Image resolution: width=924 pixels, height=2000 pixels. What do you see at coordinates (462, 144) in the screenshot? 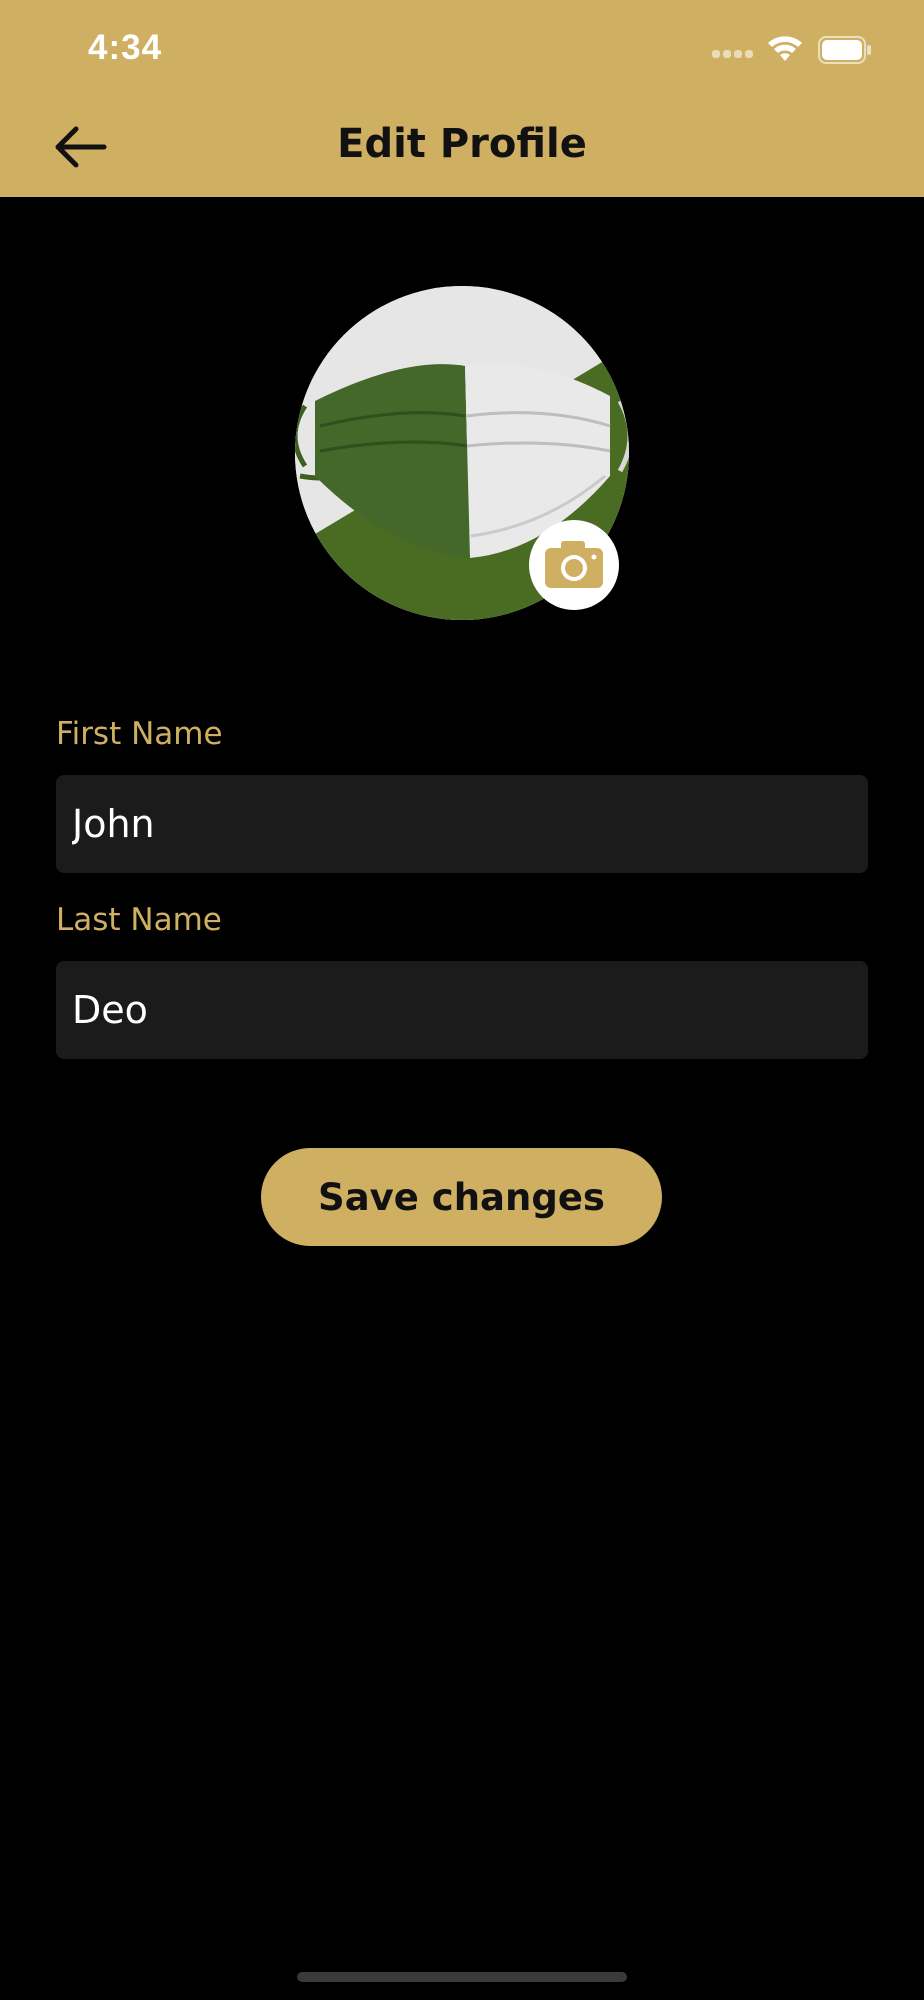
I see `page-title: Edit Profile` at bounding box center [462, 144].